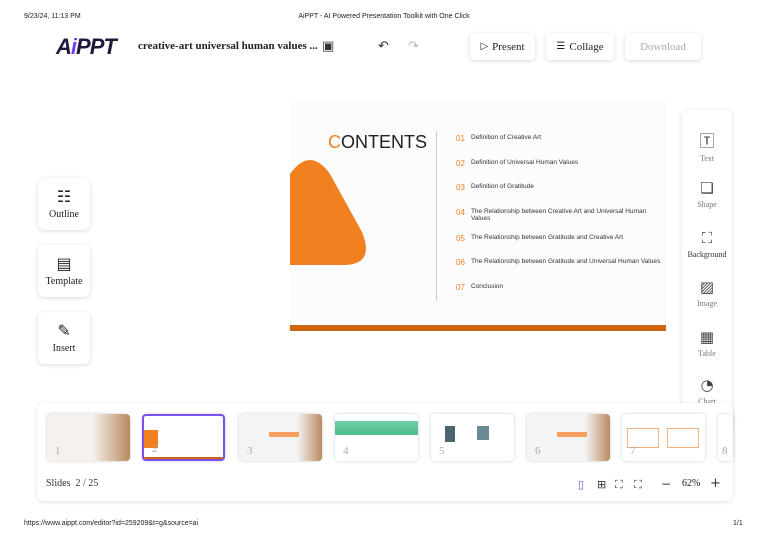 This screenshot has width=768, height=543. What do you see at coordinates (384, 142) in the screenshot?
I see `title-rest: ONTENTS` at bounding box center [384, 142].